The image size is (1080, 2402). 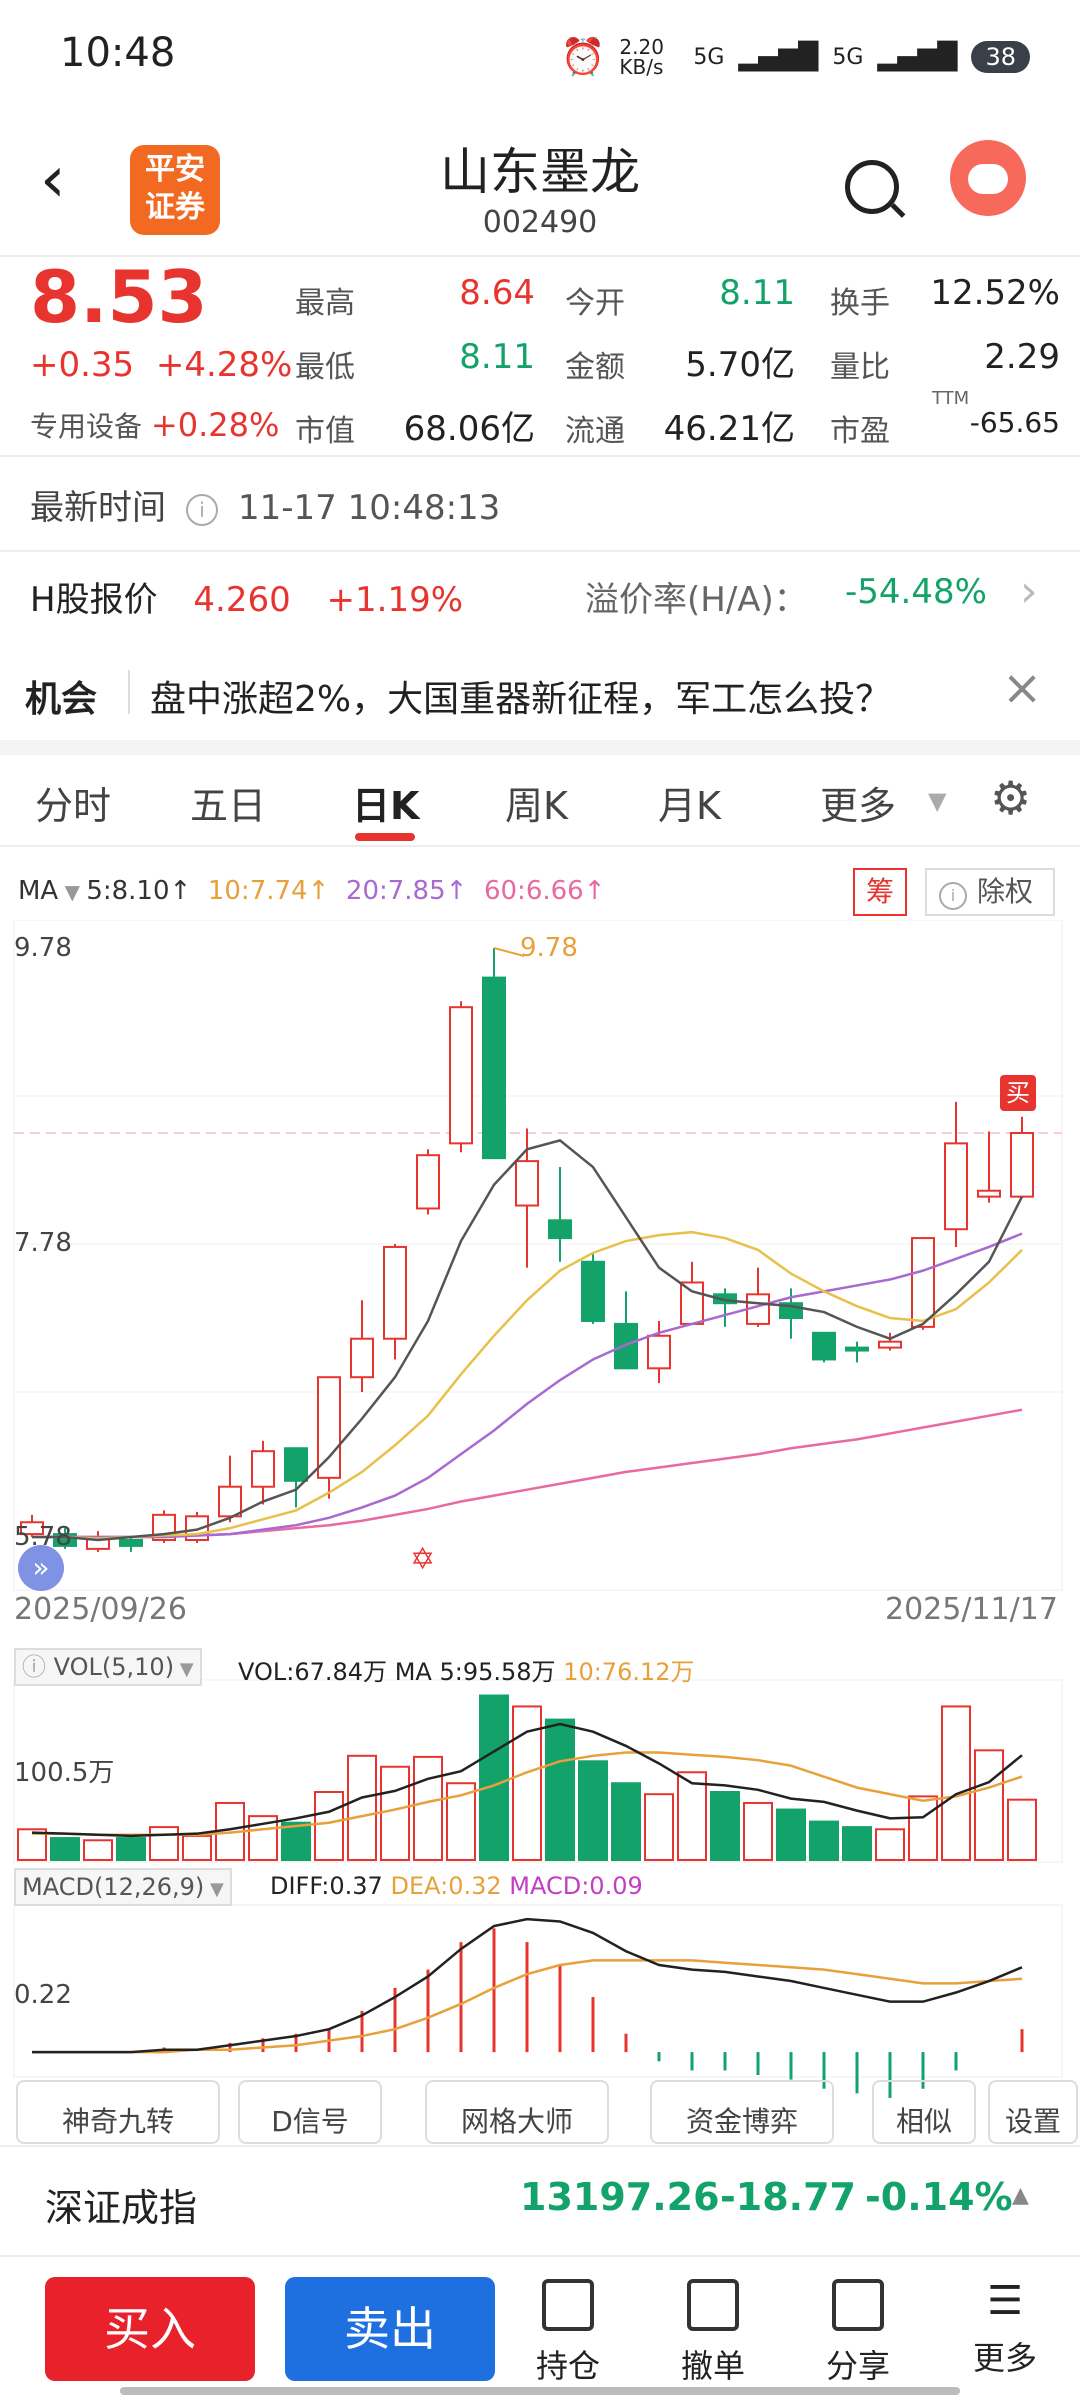 I want to click on tool-chip-2: D信号, so click(x=310, y=2112).